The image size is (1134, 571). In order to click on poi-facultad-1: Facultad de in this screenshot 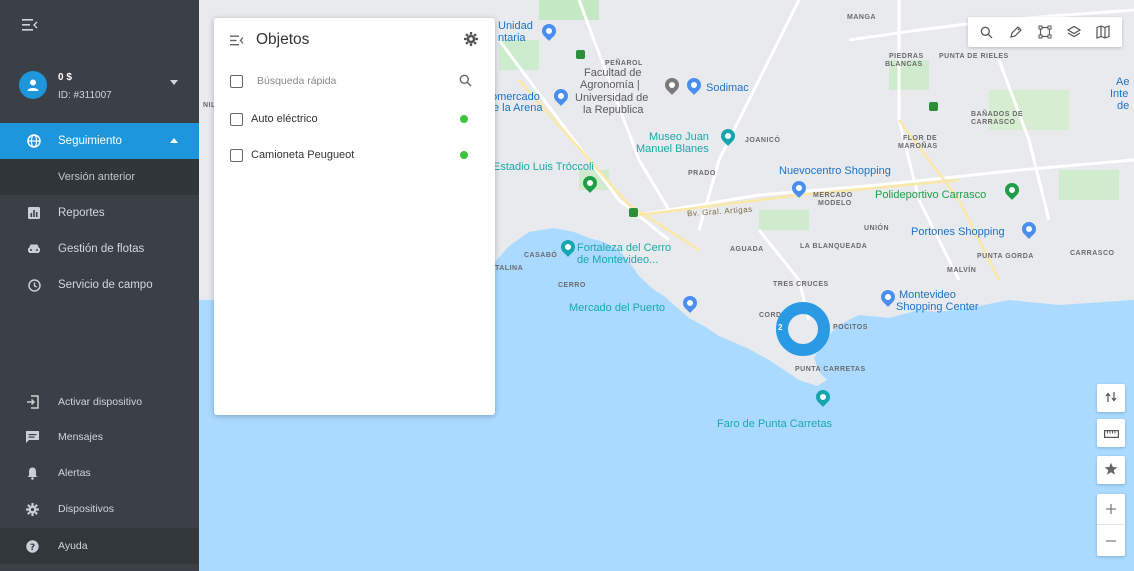, I will do `click(612, 73)`.